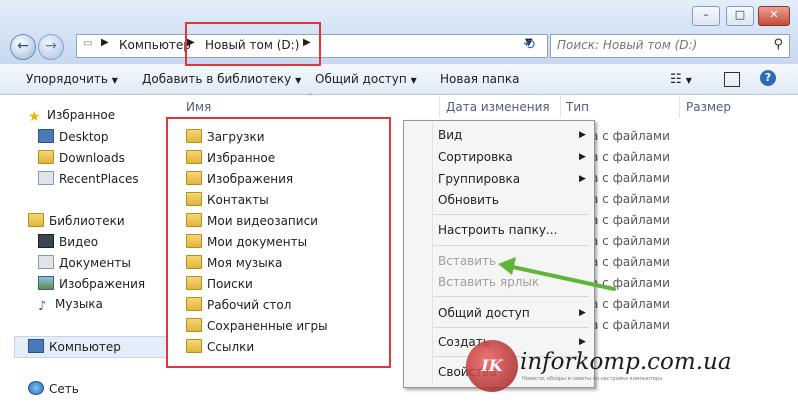  I want to click on sort-caret-icon: ^, so click(310, 96).